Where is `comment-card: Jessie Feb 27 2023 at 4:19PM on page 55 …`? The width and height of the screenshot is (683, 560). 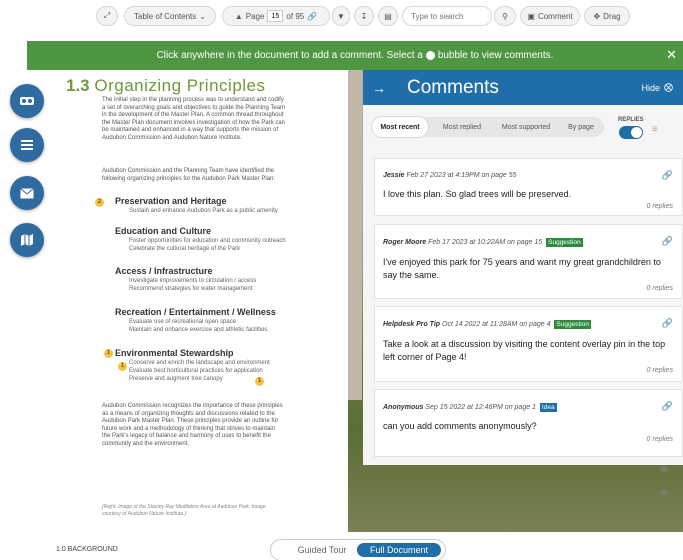 comment-card: Jessie Feb 27 2023 at 4:19PM on page 55 … is located at coordinates (528, 187).